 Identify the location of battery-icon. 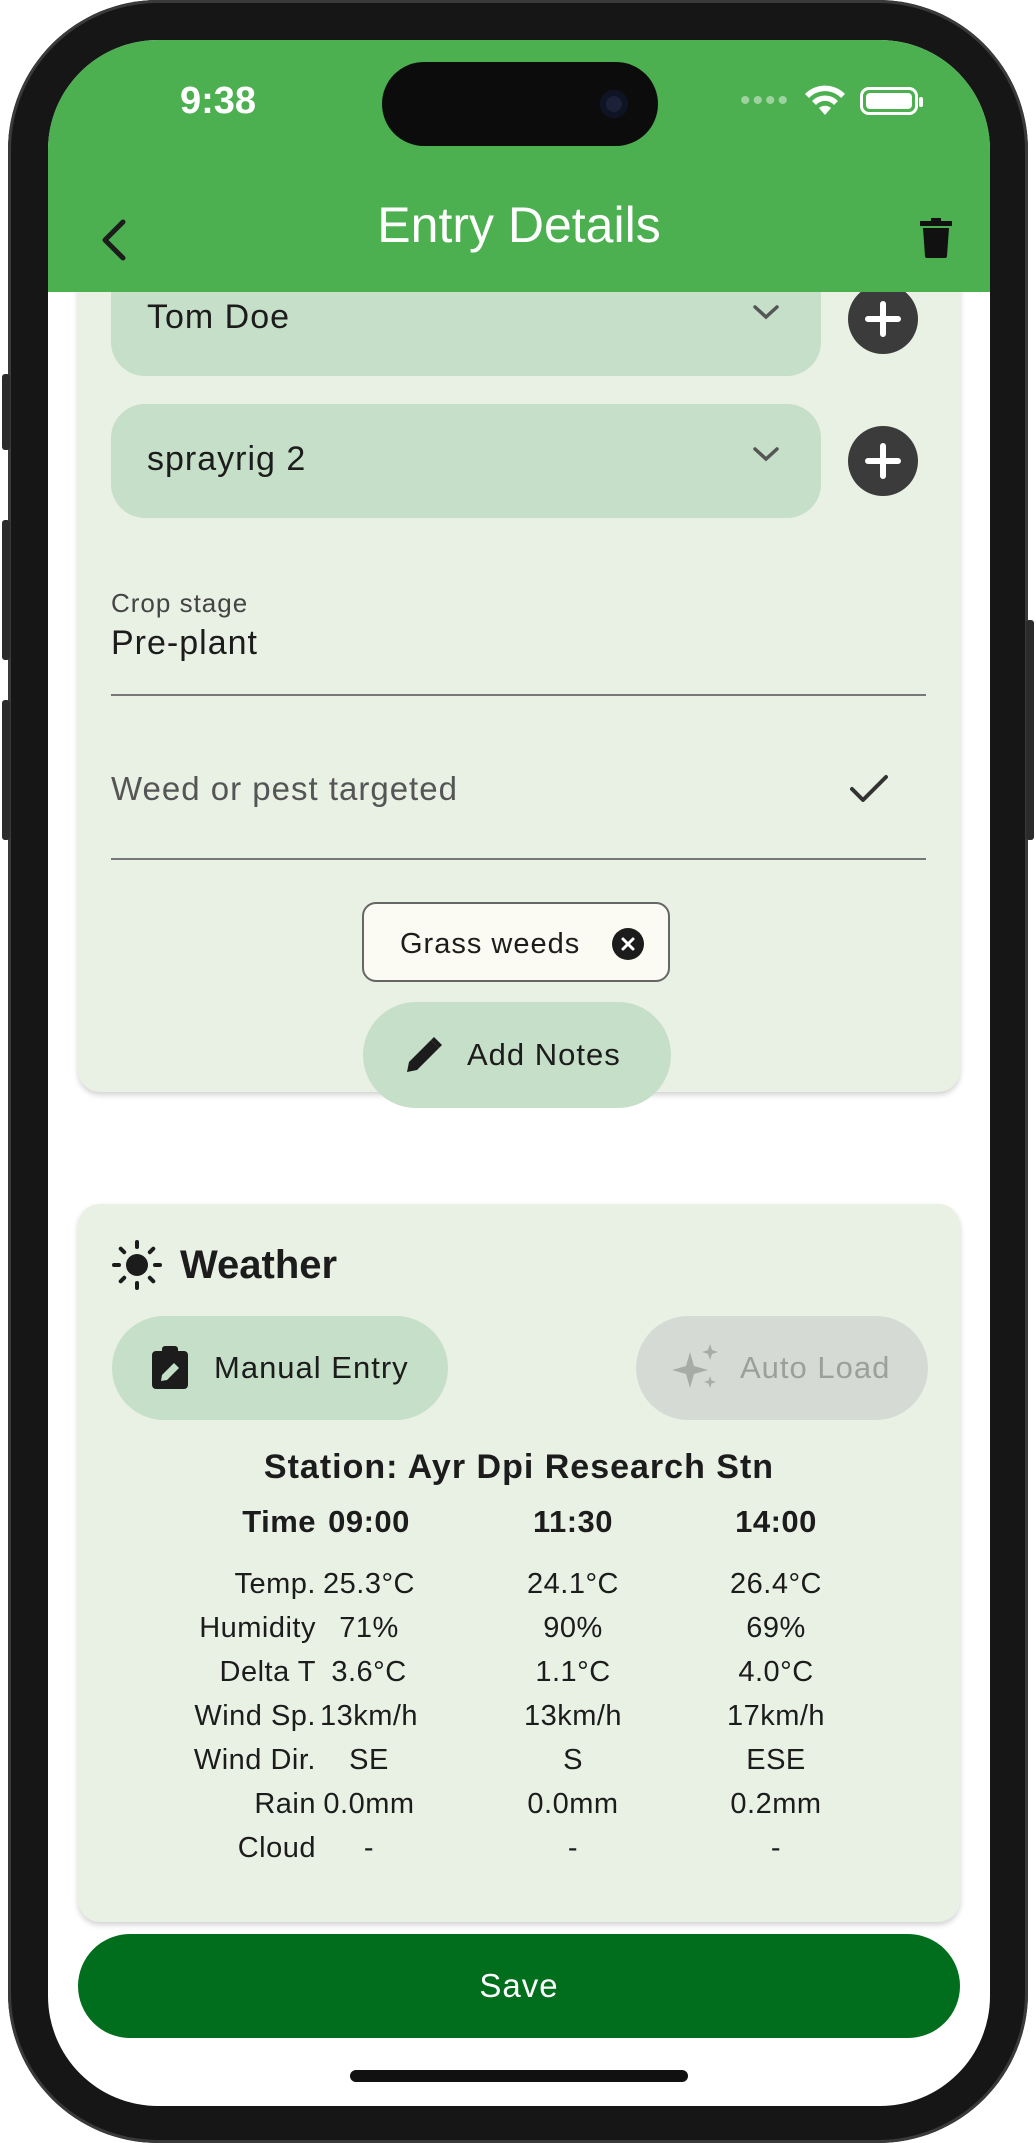
(891, 101).